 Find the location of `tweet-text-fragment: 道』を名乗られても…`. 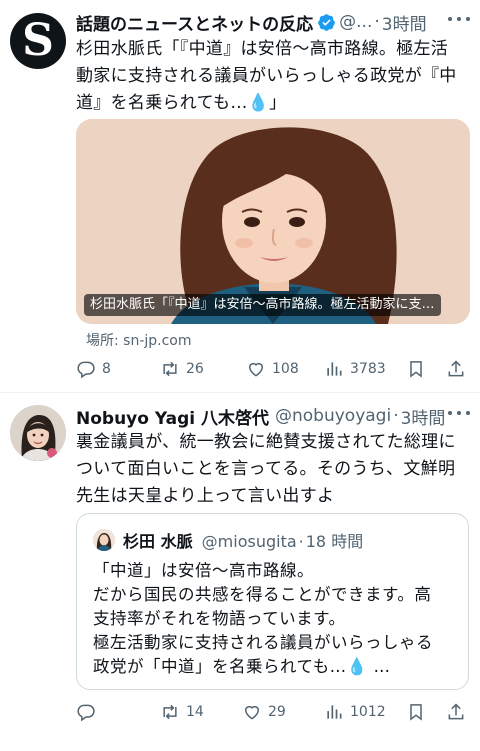

tweet-text-fragment: 道』を名乗られても… is located at coordinates (162, 103).